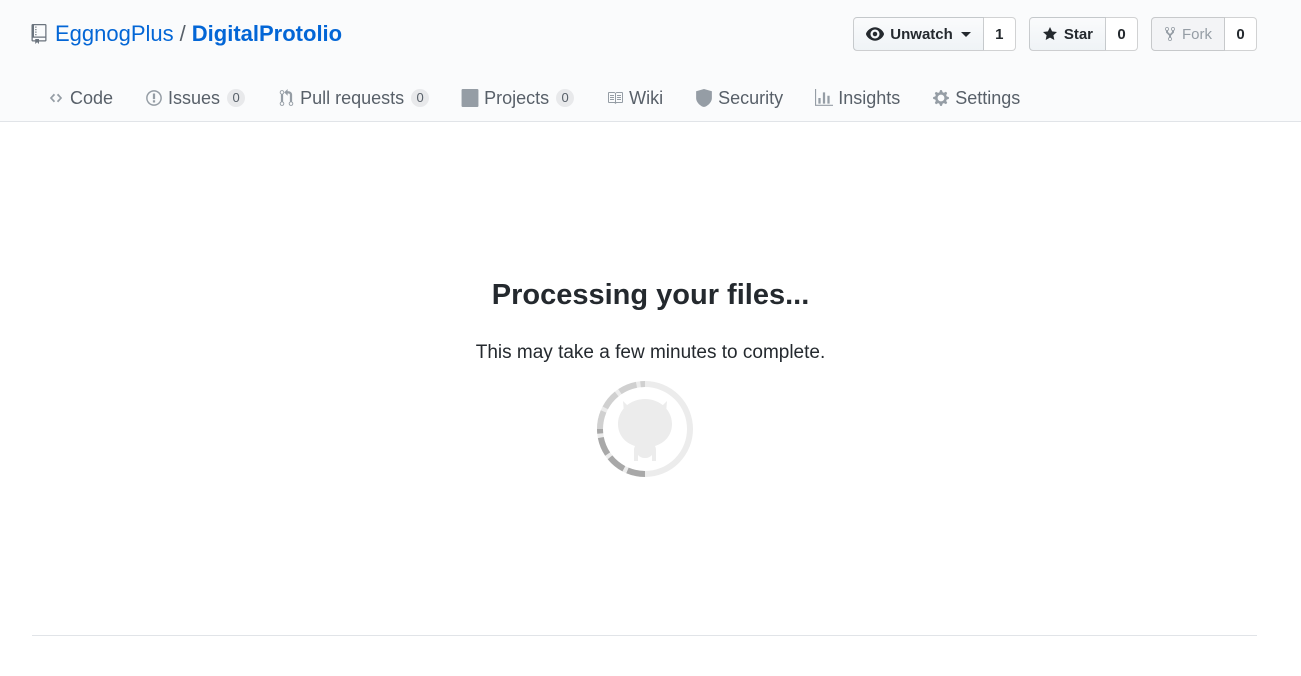 This screenshot has height=676, width=1301. I want to click on repo-actions: Unwatch 1 Star 0 Fork 0, so click(1055, 34).